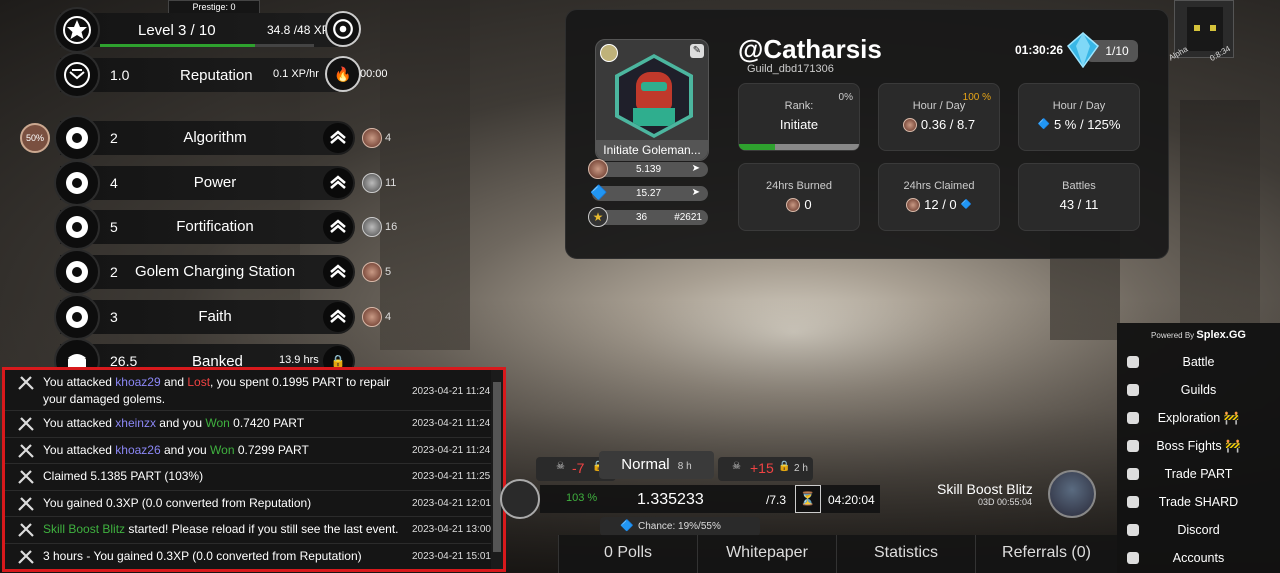 This screenshot has width=1280, height=573. What do you see at coordinates (199, 382) in the screenshot?
I see `log-text-part: Lost` at bounding box center [199, 382].